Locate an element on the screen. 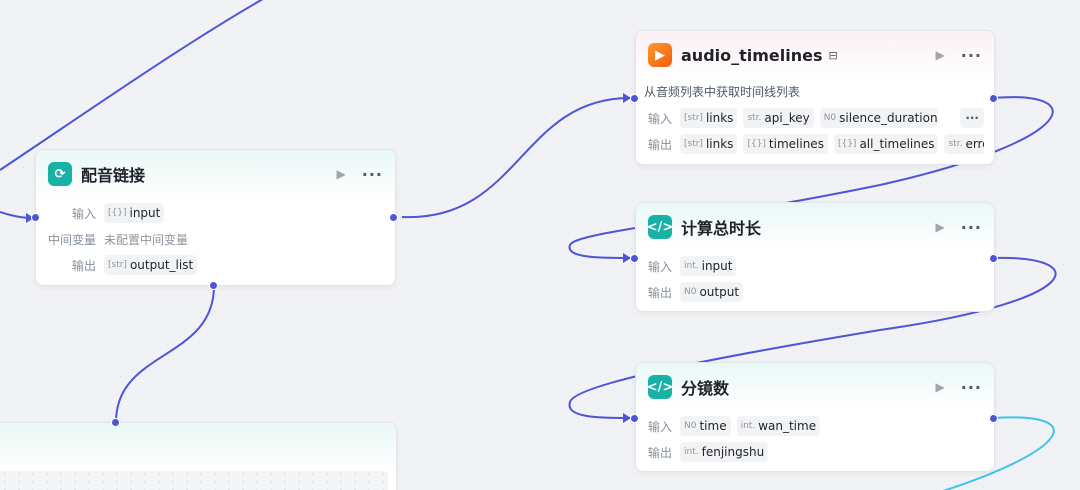  param-chip: int. fenjingshu is located at coordinates (724, 452).